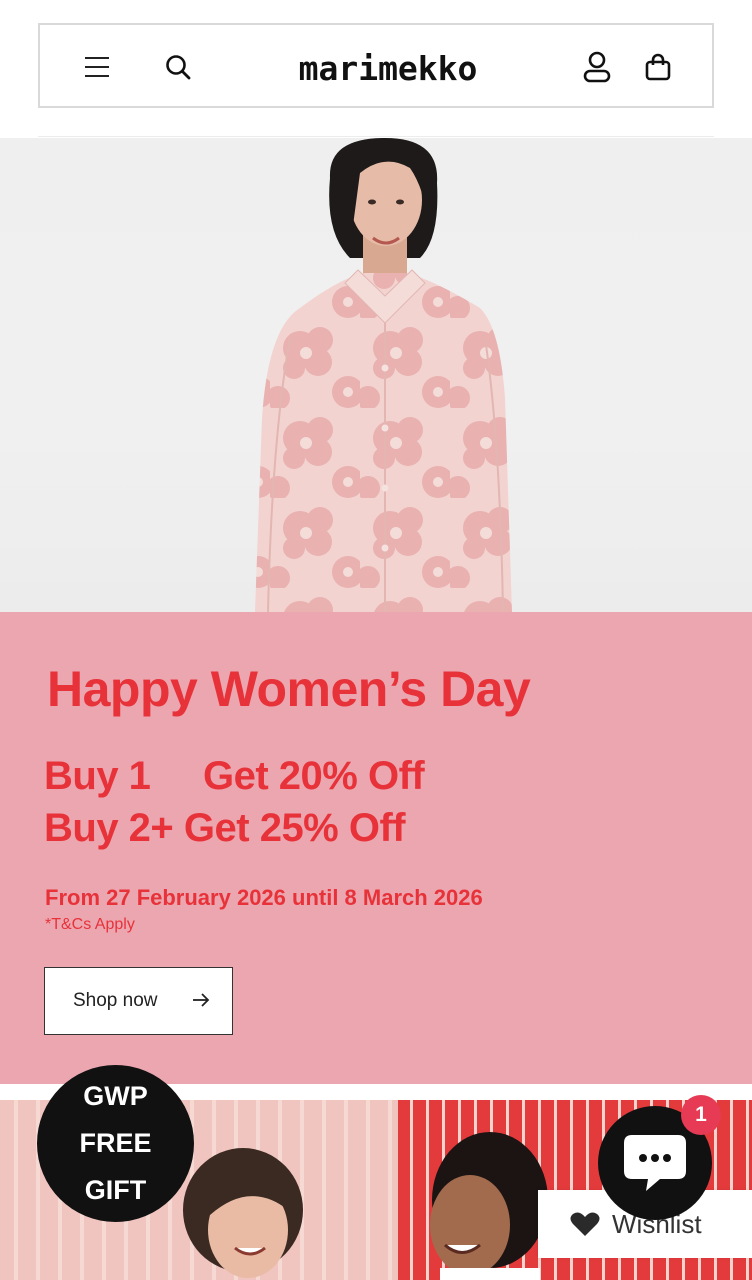 This screenshot has height=1280, width=752. I want to click on site-header: marimekko, so click(376, 65).